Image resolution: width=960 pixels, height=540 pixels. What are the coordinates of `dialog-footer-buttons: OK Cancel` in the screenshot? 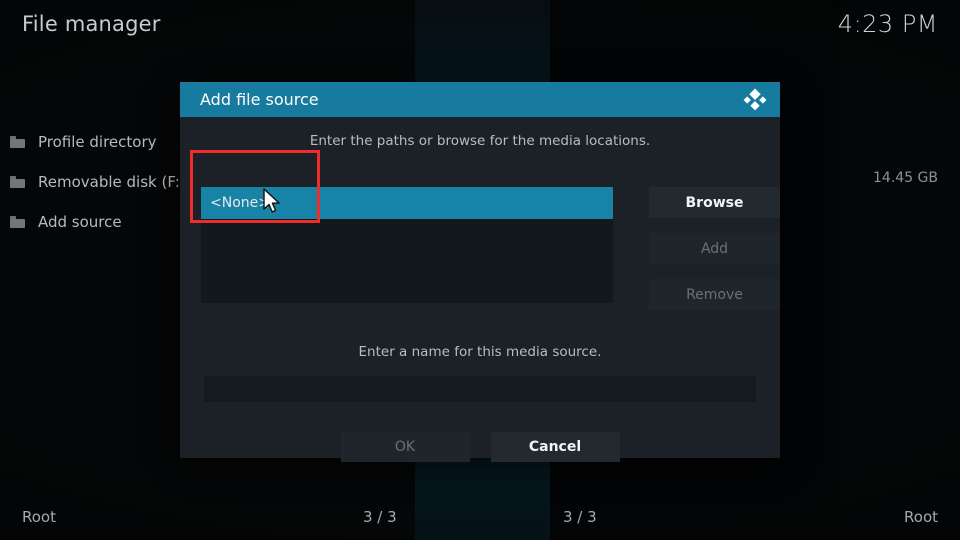 It's located at (480, 447).